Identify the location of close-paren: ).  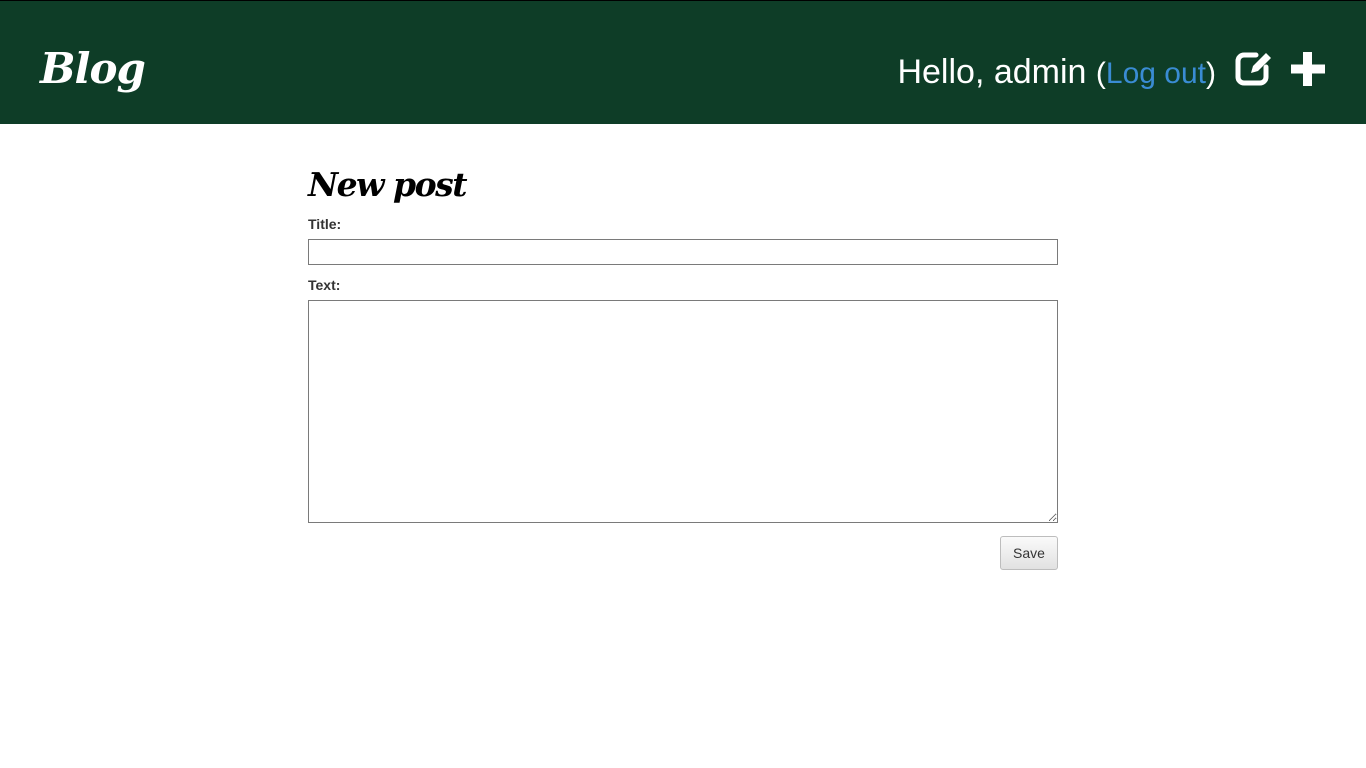
(1211, 73).